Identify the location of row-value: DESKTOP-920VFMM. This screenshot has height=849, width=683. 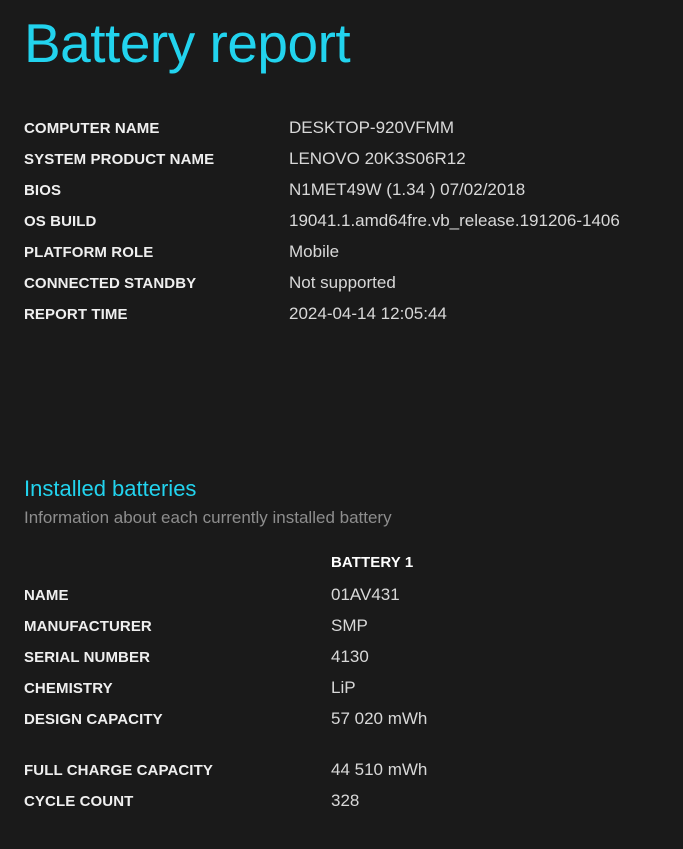
(372, 127).